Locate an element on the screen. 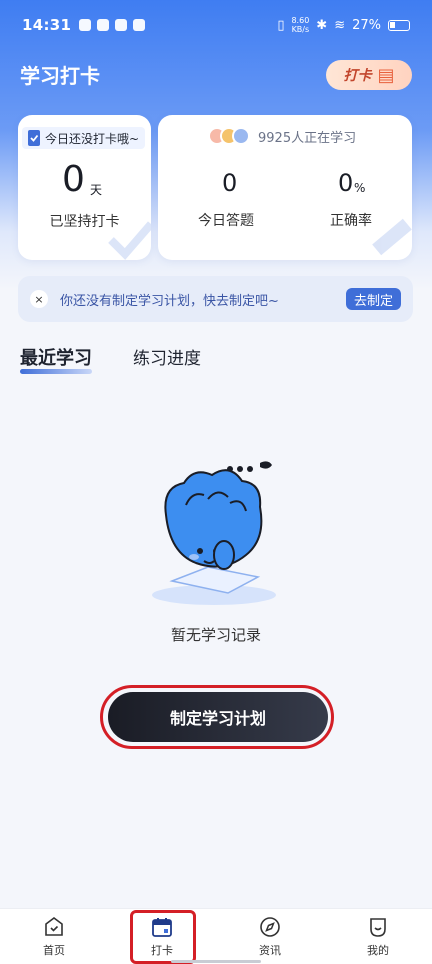 This screenshot has height=964, width=432. streak-pill: 今日还没打卡哦~ is located at coordinates (84, 138).